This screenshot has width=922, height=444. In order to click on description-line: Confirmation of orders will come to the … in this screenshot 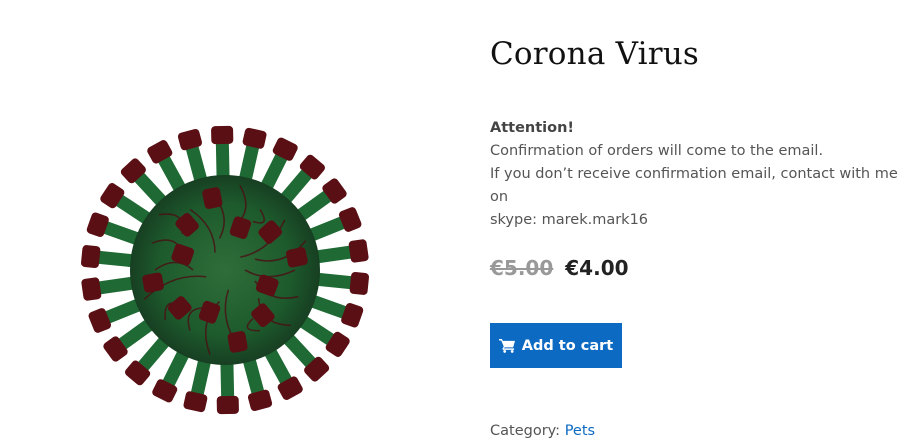, I will do `click(657, 151)`.